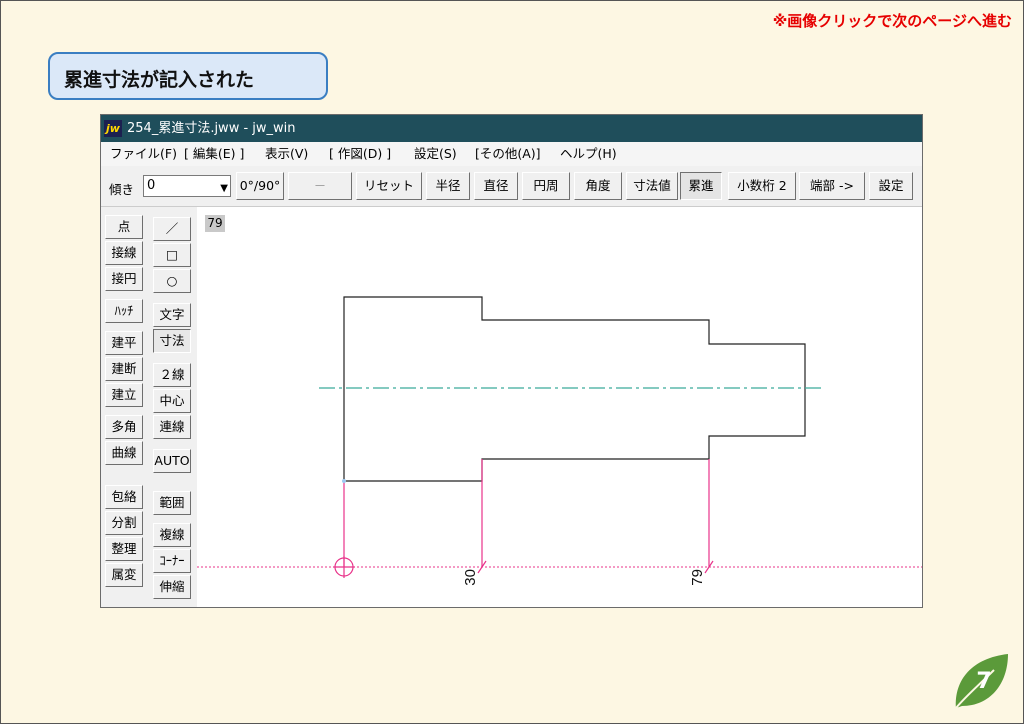 Image resolution: width=1024 pixels, height=724 pixels. Describe the element at coordinates (124, 523) in the screenshot. I see `tool-divide: 分割` at that location.